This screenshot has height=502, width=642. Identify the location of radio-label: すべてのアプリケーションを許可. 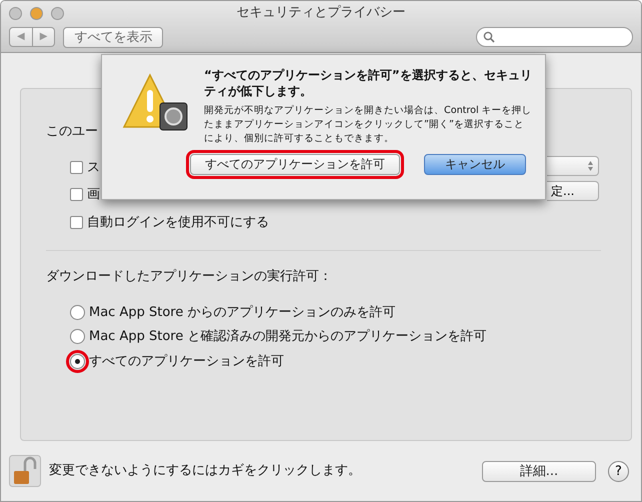
(186, 361).